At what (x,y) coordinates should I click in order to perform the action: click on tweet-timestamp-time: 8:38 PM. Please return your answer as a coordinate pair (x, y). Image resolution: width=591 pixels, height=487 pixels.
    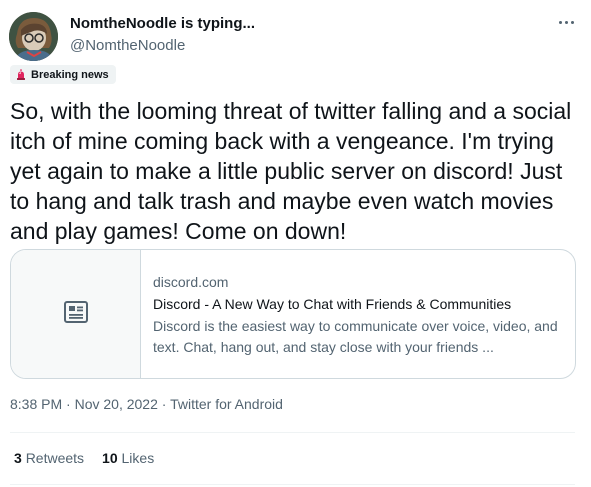
    Looking at the image, I should click on (36, 404).